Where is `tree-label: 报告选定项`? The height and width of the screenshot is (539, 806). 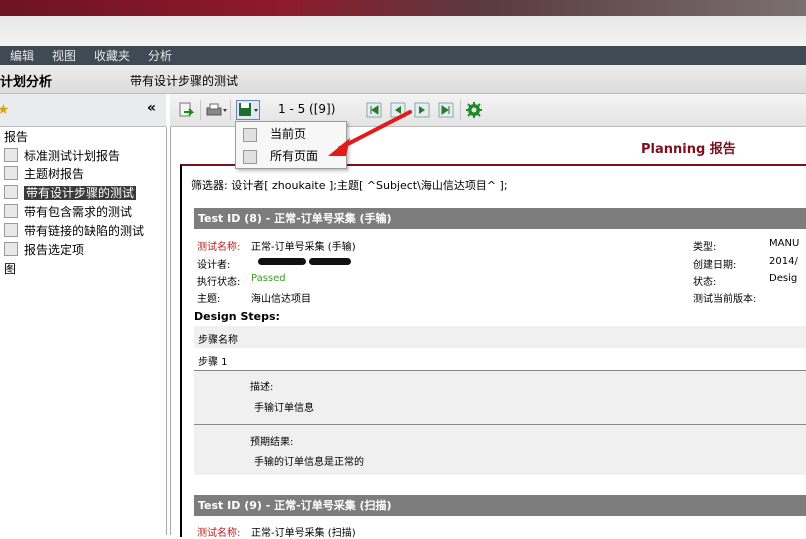 tree-label: 报告选定项 is located at coordinates (54, 250).